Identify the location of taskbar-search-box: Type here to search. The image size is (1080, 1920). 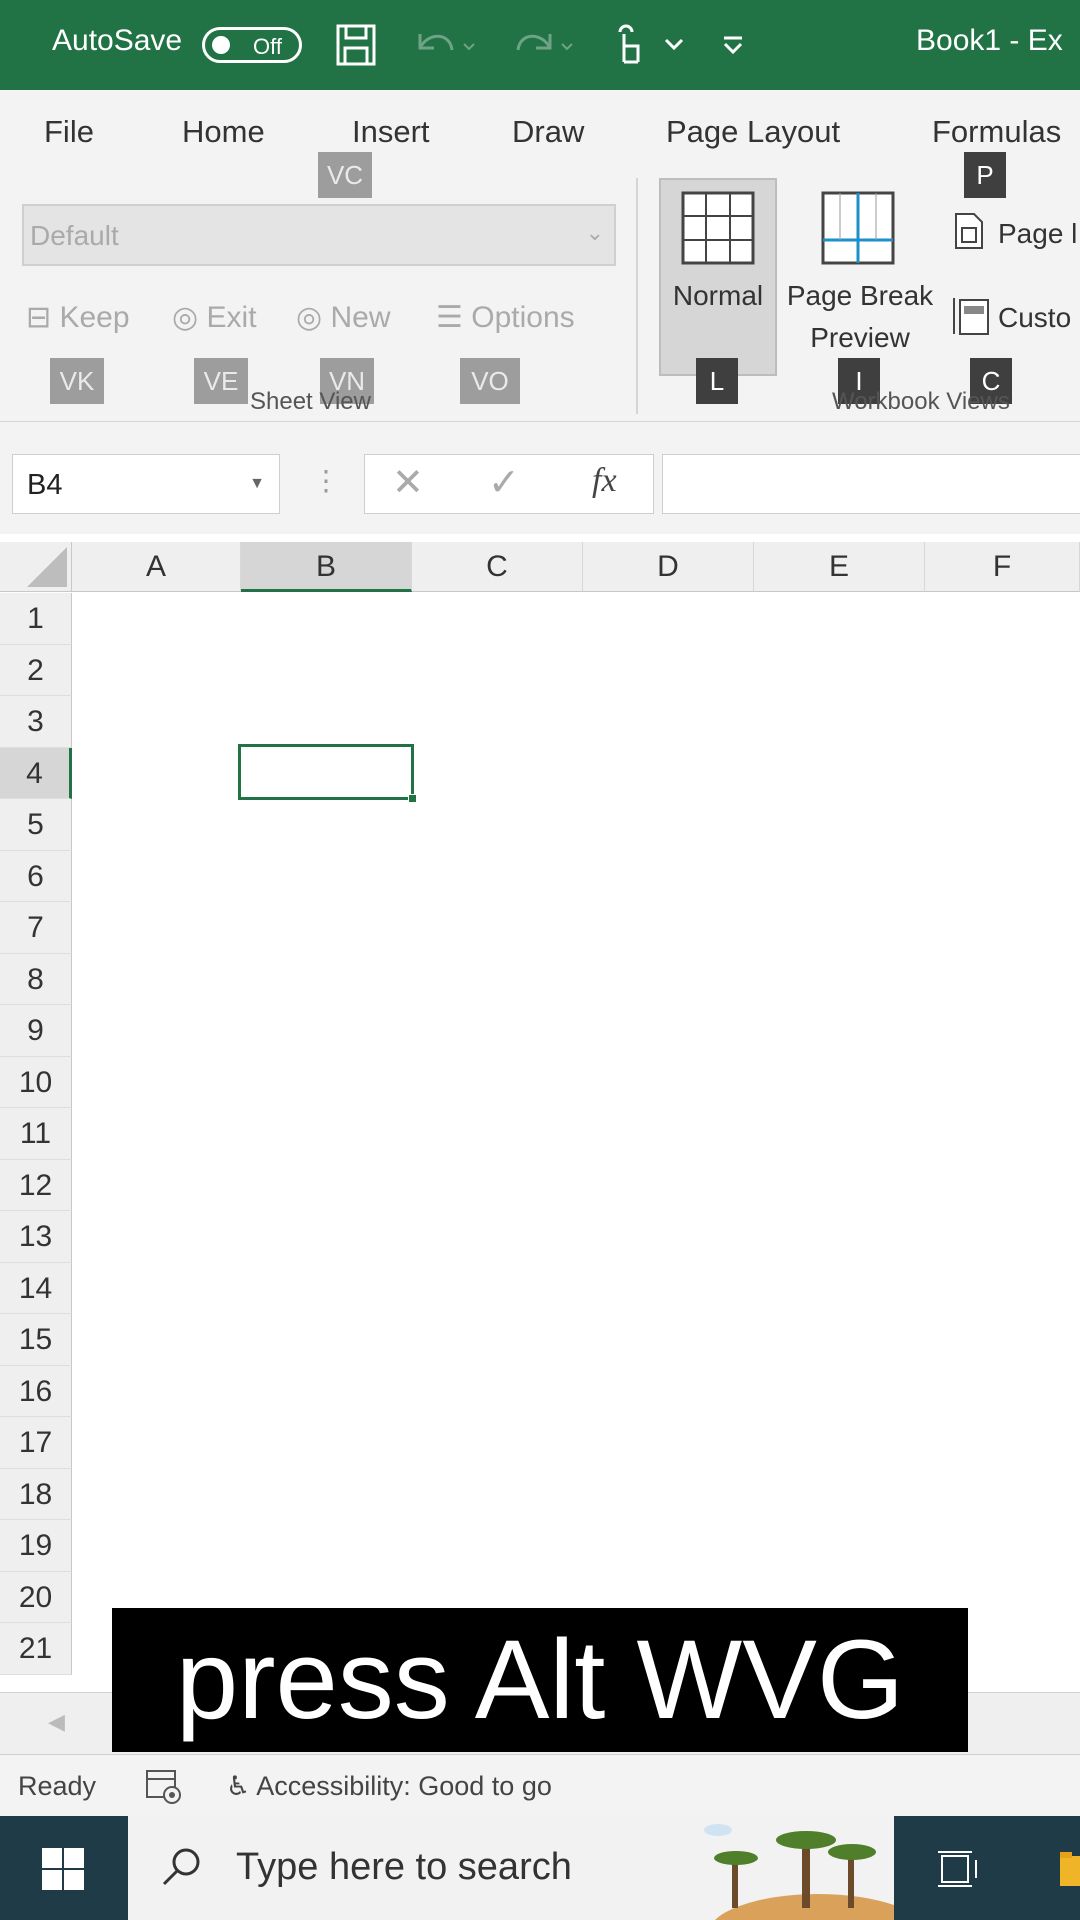
(511, 1868).